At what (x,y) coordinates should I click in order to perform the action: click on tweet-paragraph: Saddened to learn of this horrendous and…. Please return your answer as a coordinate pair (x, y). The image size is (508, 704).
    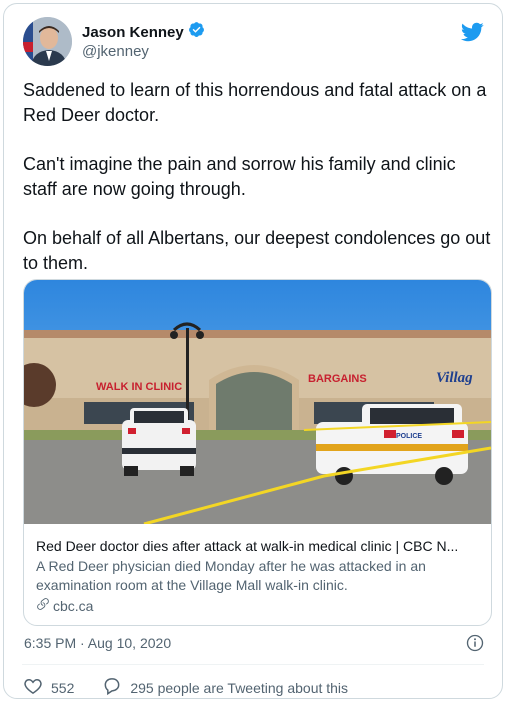
    Looking at the image, I should click on (255, 102).